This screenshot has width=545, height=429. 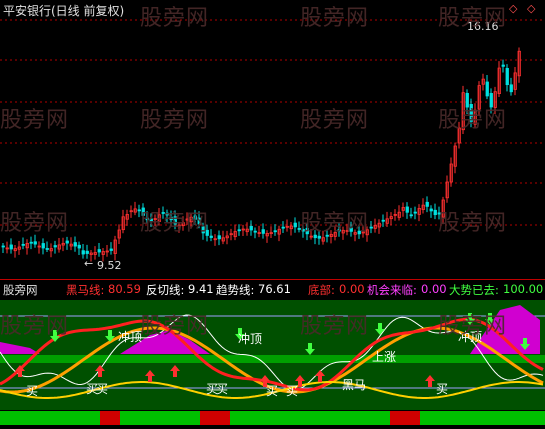 What do you see at coordinates (354, 385) in the screenshot?
I see `signal-darkhorse-label: 黑马` at bounding box center [354, 385].